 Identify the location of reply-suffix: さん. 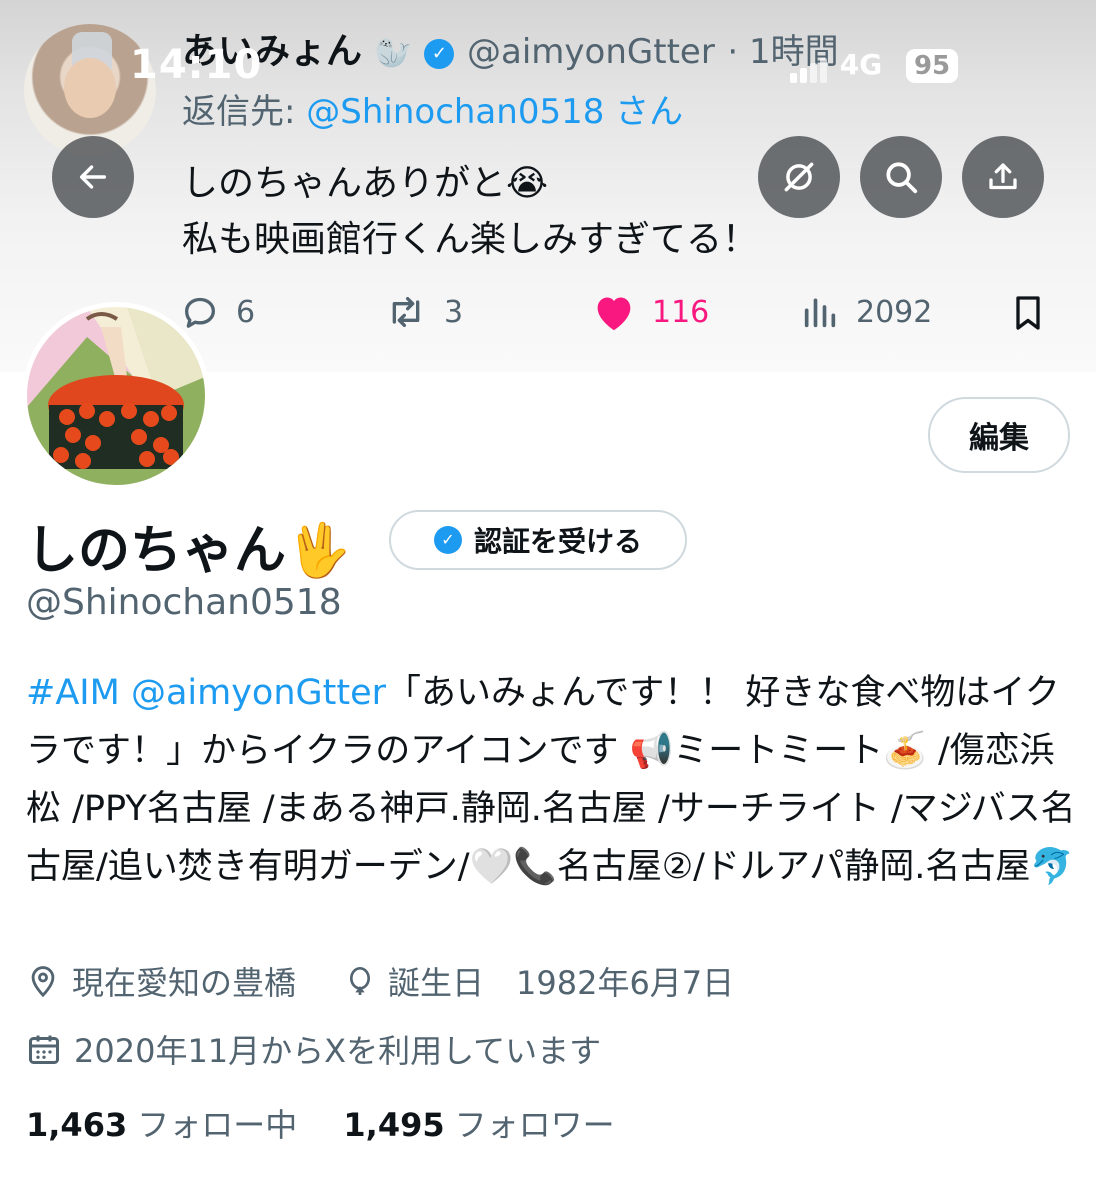
(644, 112).